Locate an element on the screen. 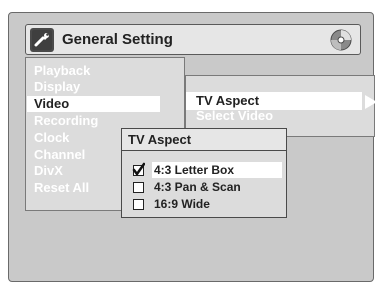 Image resolution: width=379 pixels, height=285 pixels. option-pan-scan: 4:3 Pan & Scan is located at coordinates (206, 187).